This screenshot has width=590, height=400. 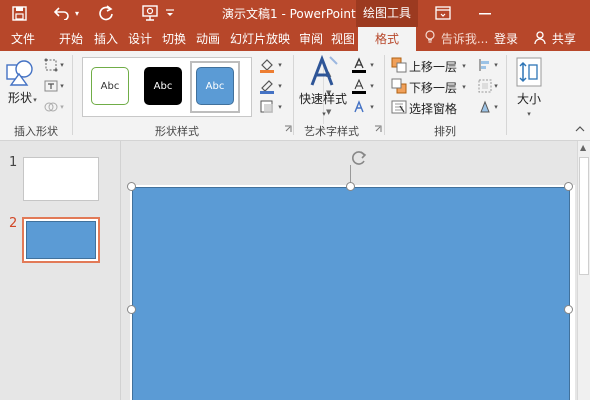 What do you see at coordinates (311, 39) in the screenshot?
I see `tab-review: 审阅` at bounding box center [311, 39].